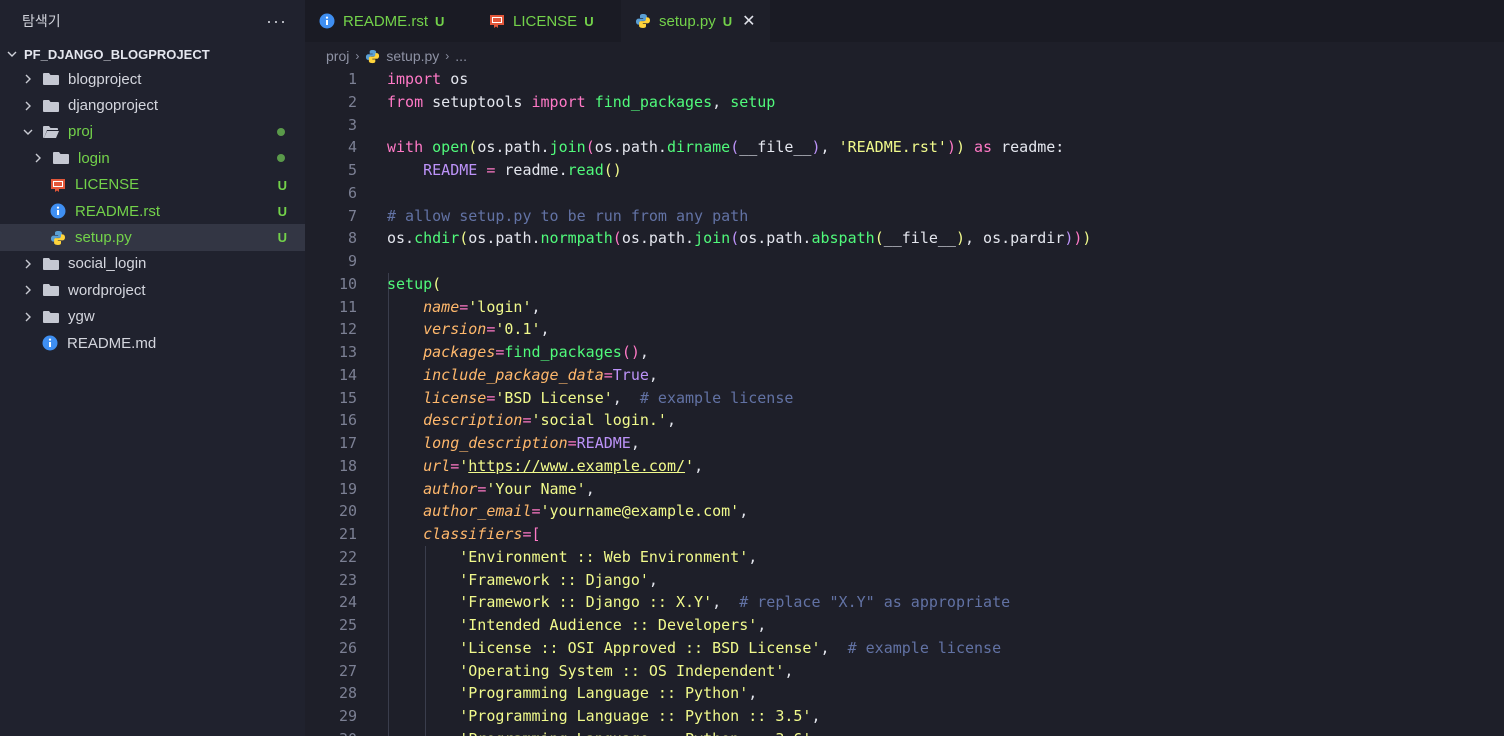 Image resolution: width=1504 pixels, height=736 pixels. What do you see at coordinates (904, 580) in the screenshot?
I see `code-line: 23 'Framework :: Django',` at bounding box center [904, 580].